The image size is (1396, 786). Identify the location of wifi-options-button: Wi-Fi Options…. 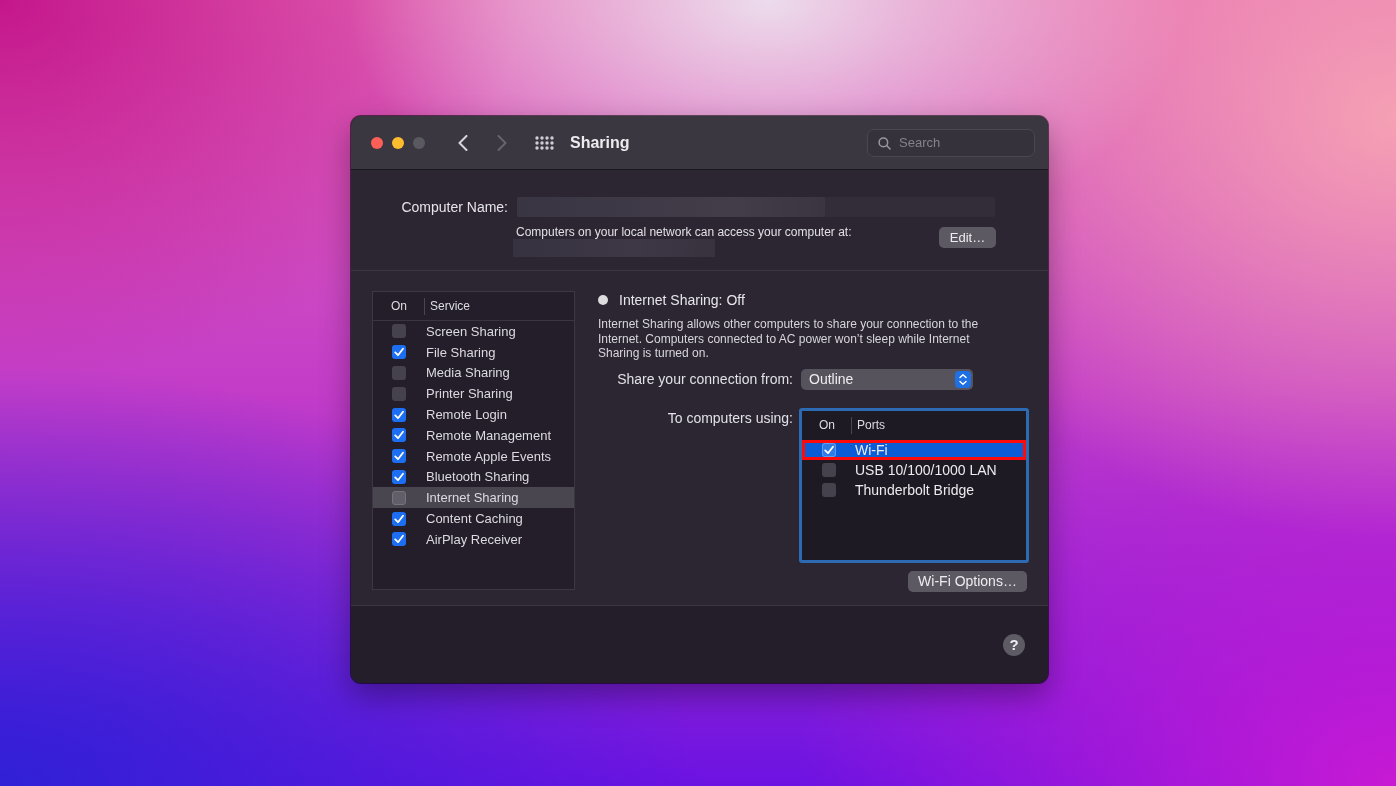
(967, 581).